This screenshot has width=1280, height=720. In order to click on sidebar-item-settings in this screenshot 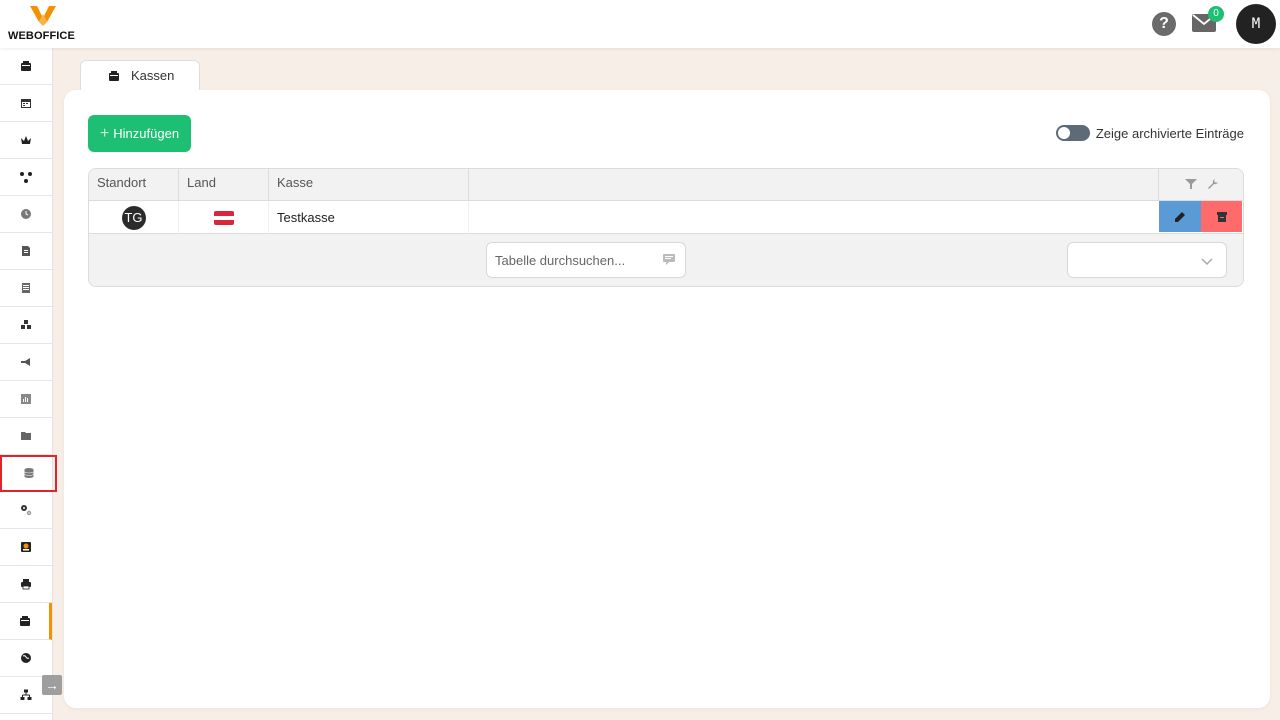, I will do `click(26, 510)`.